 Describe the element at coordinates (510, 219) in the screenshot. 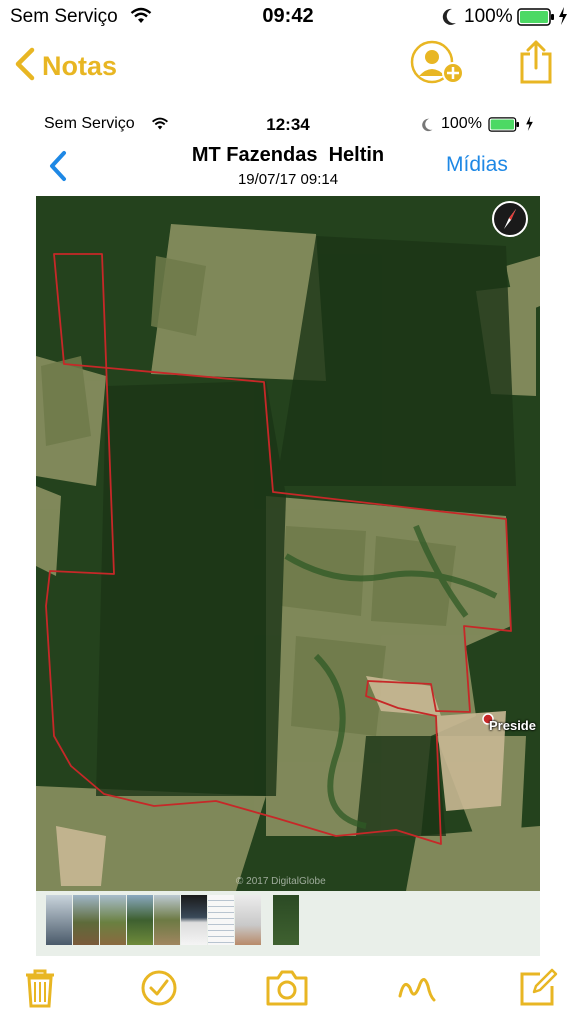

I see `compass-icon` at that location.